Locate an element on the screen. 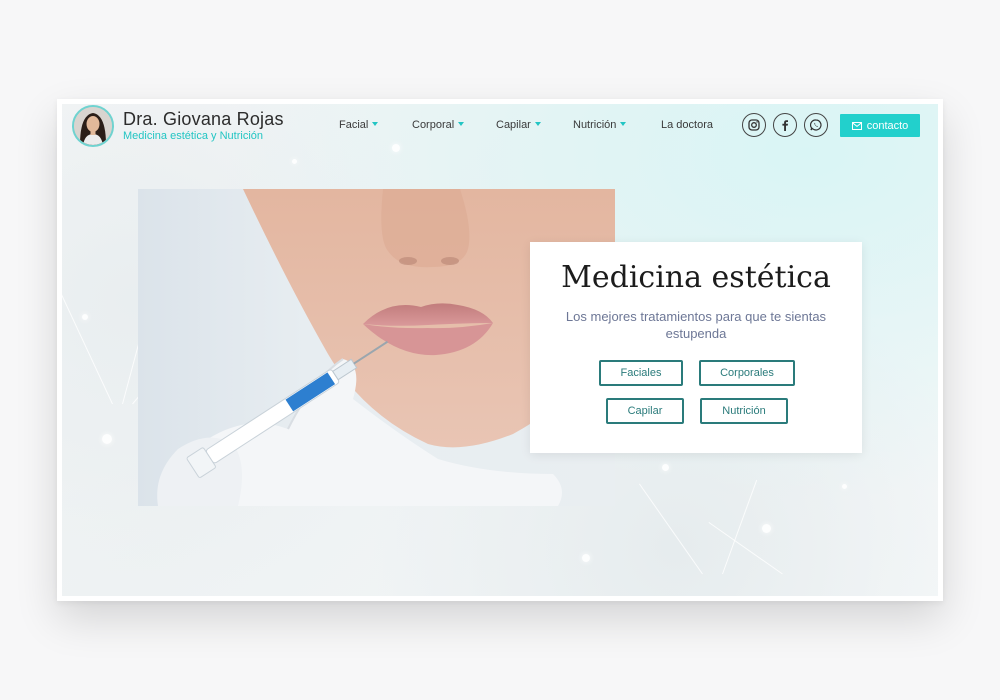 This screenshot has width=1000, height=700. nav-item-label: Nutrición is located at coordinates (595, 125).